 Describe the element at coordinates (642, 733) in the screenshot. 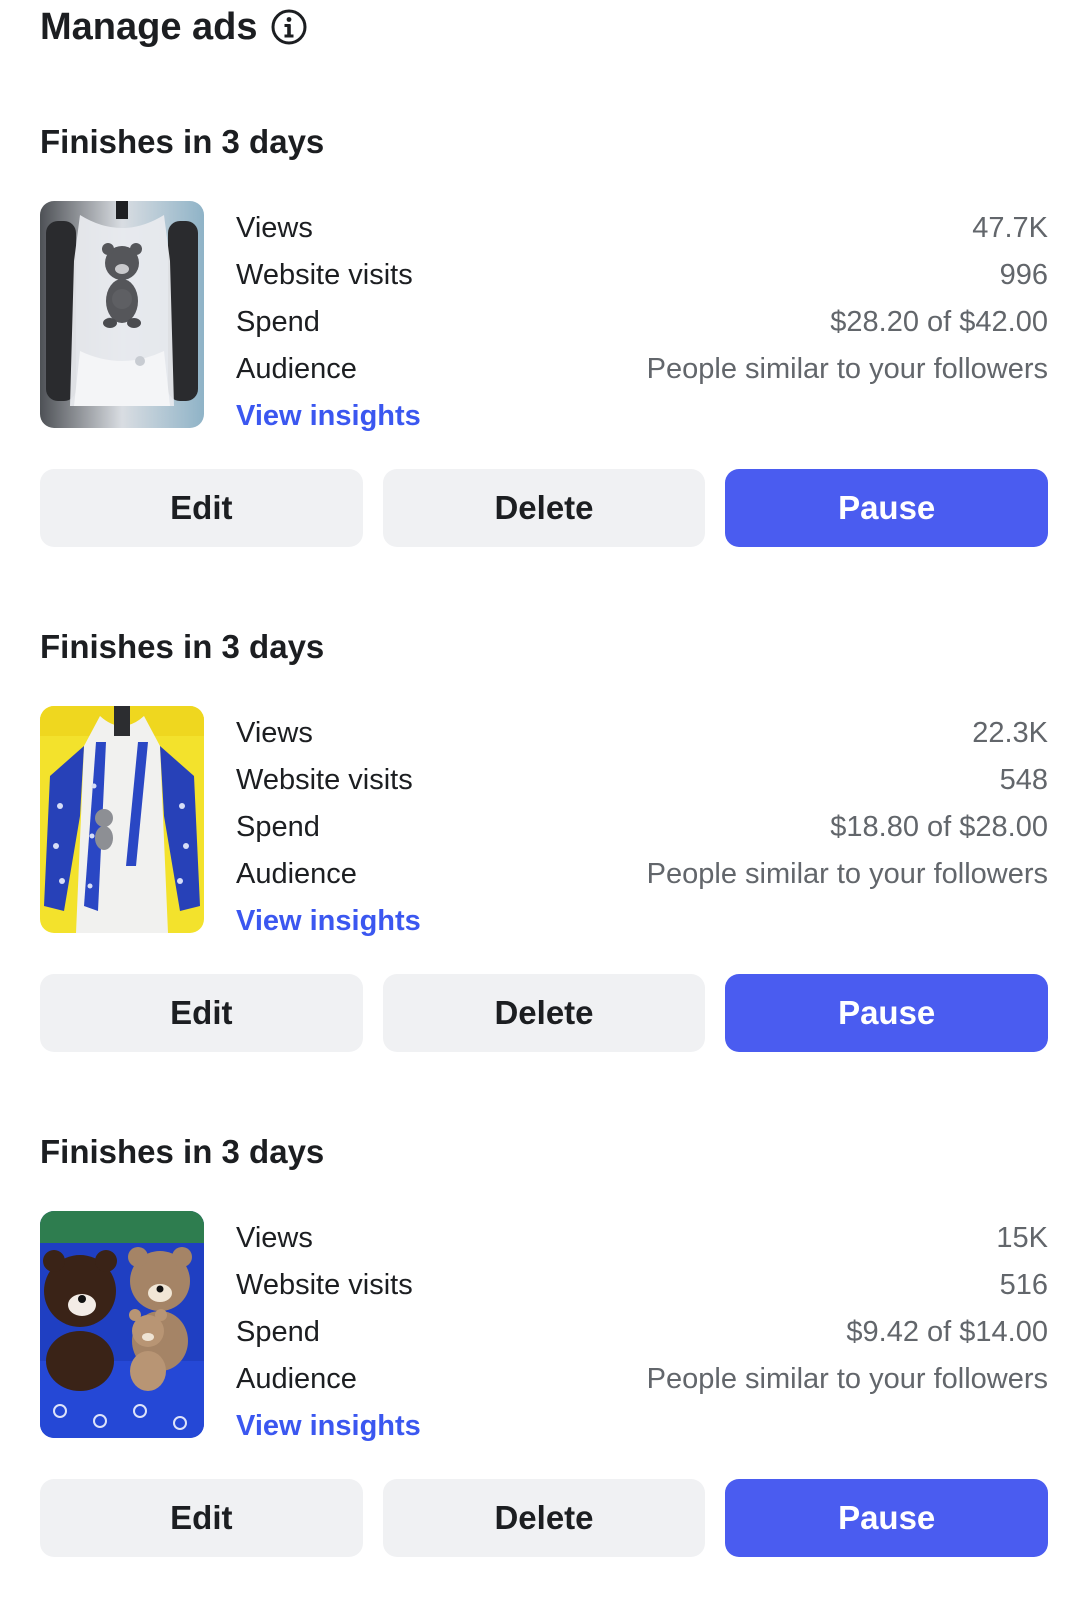

I see `stat-row-views: Views 22.3K` at that location.